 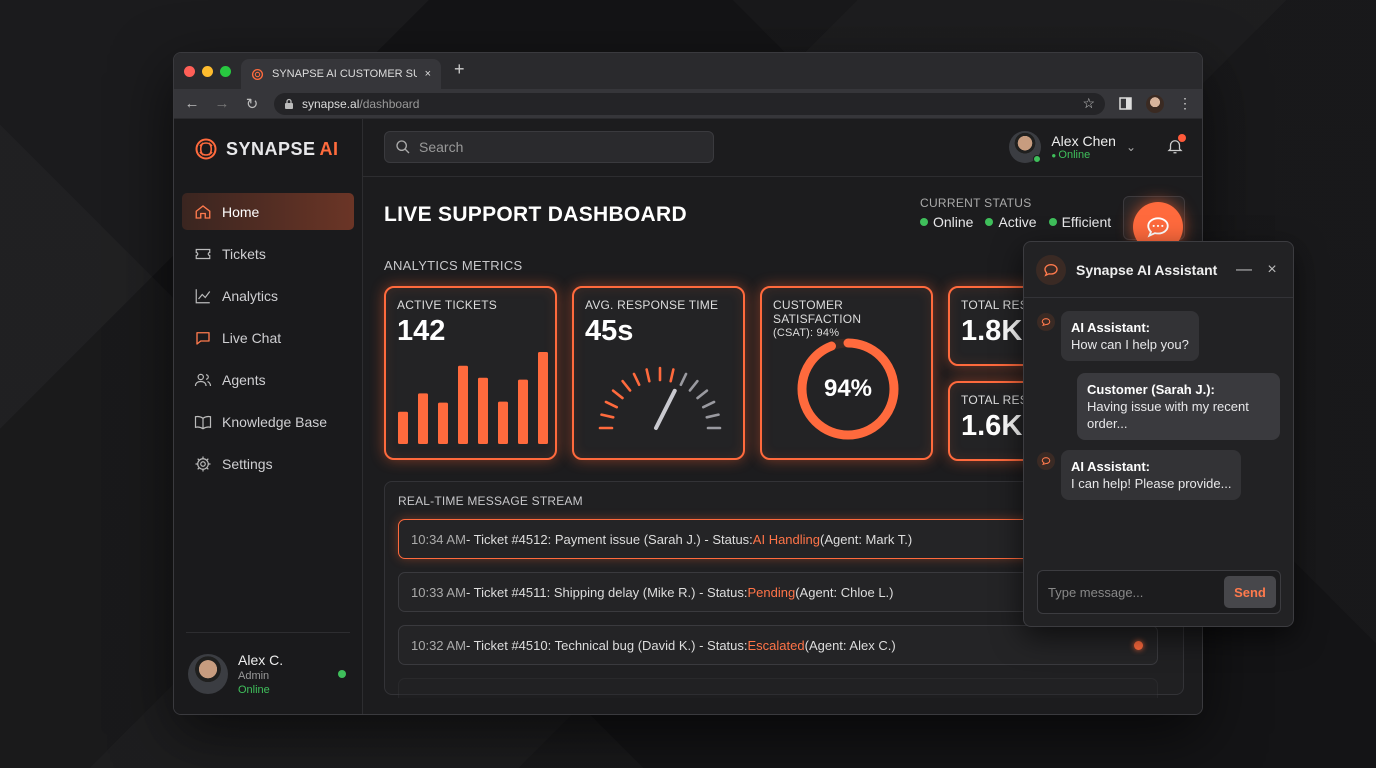 I want to click on address-bar-row: ← → ↻ synapse.al/dashboard ☆ ⋮, so click(x=688, y=104).